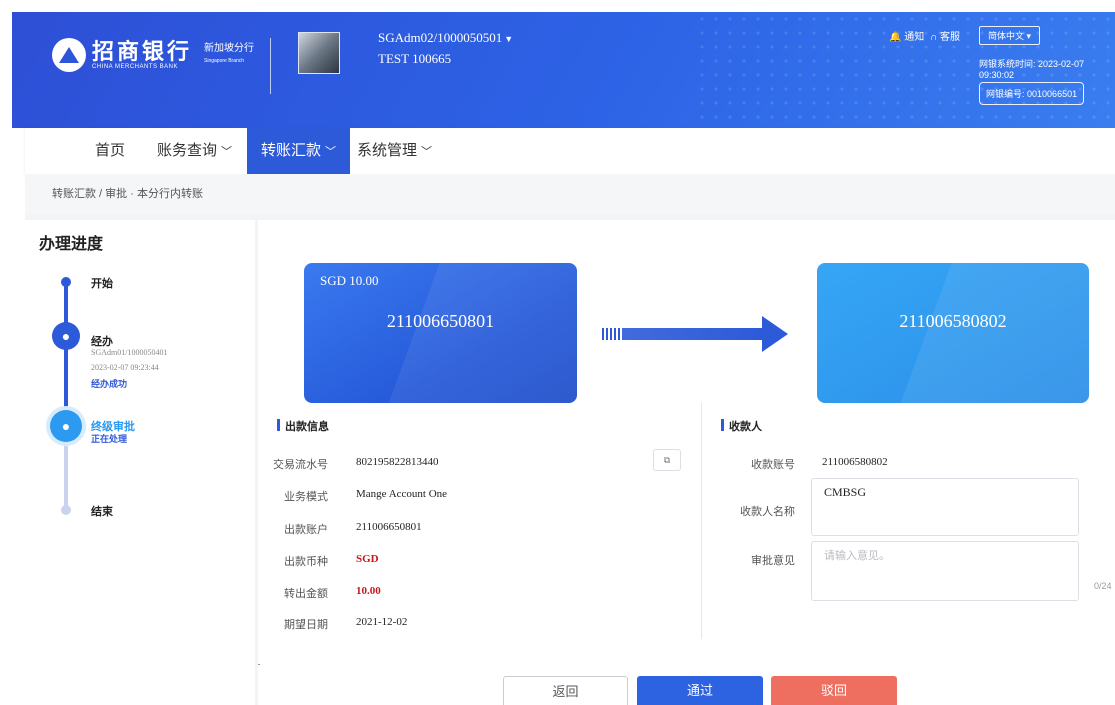  Describe the element at coordinates (570, 151) in the screenshot. I see `main-nav: 首页 账务查询 ﹀ 转账汇款 ﹀ 系统管理 ﹀` at that location.